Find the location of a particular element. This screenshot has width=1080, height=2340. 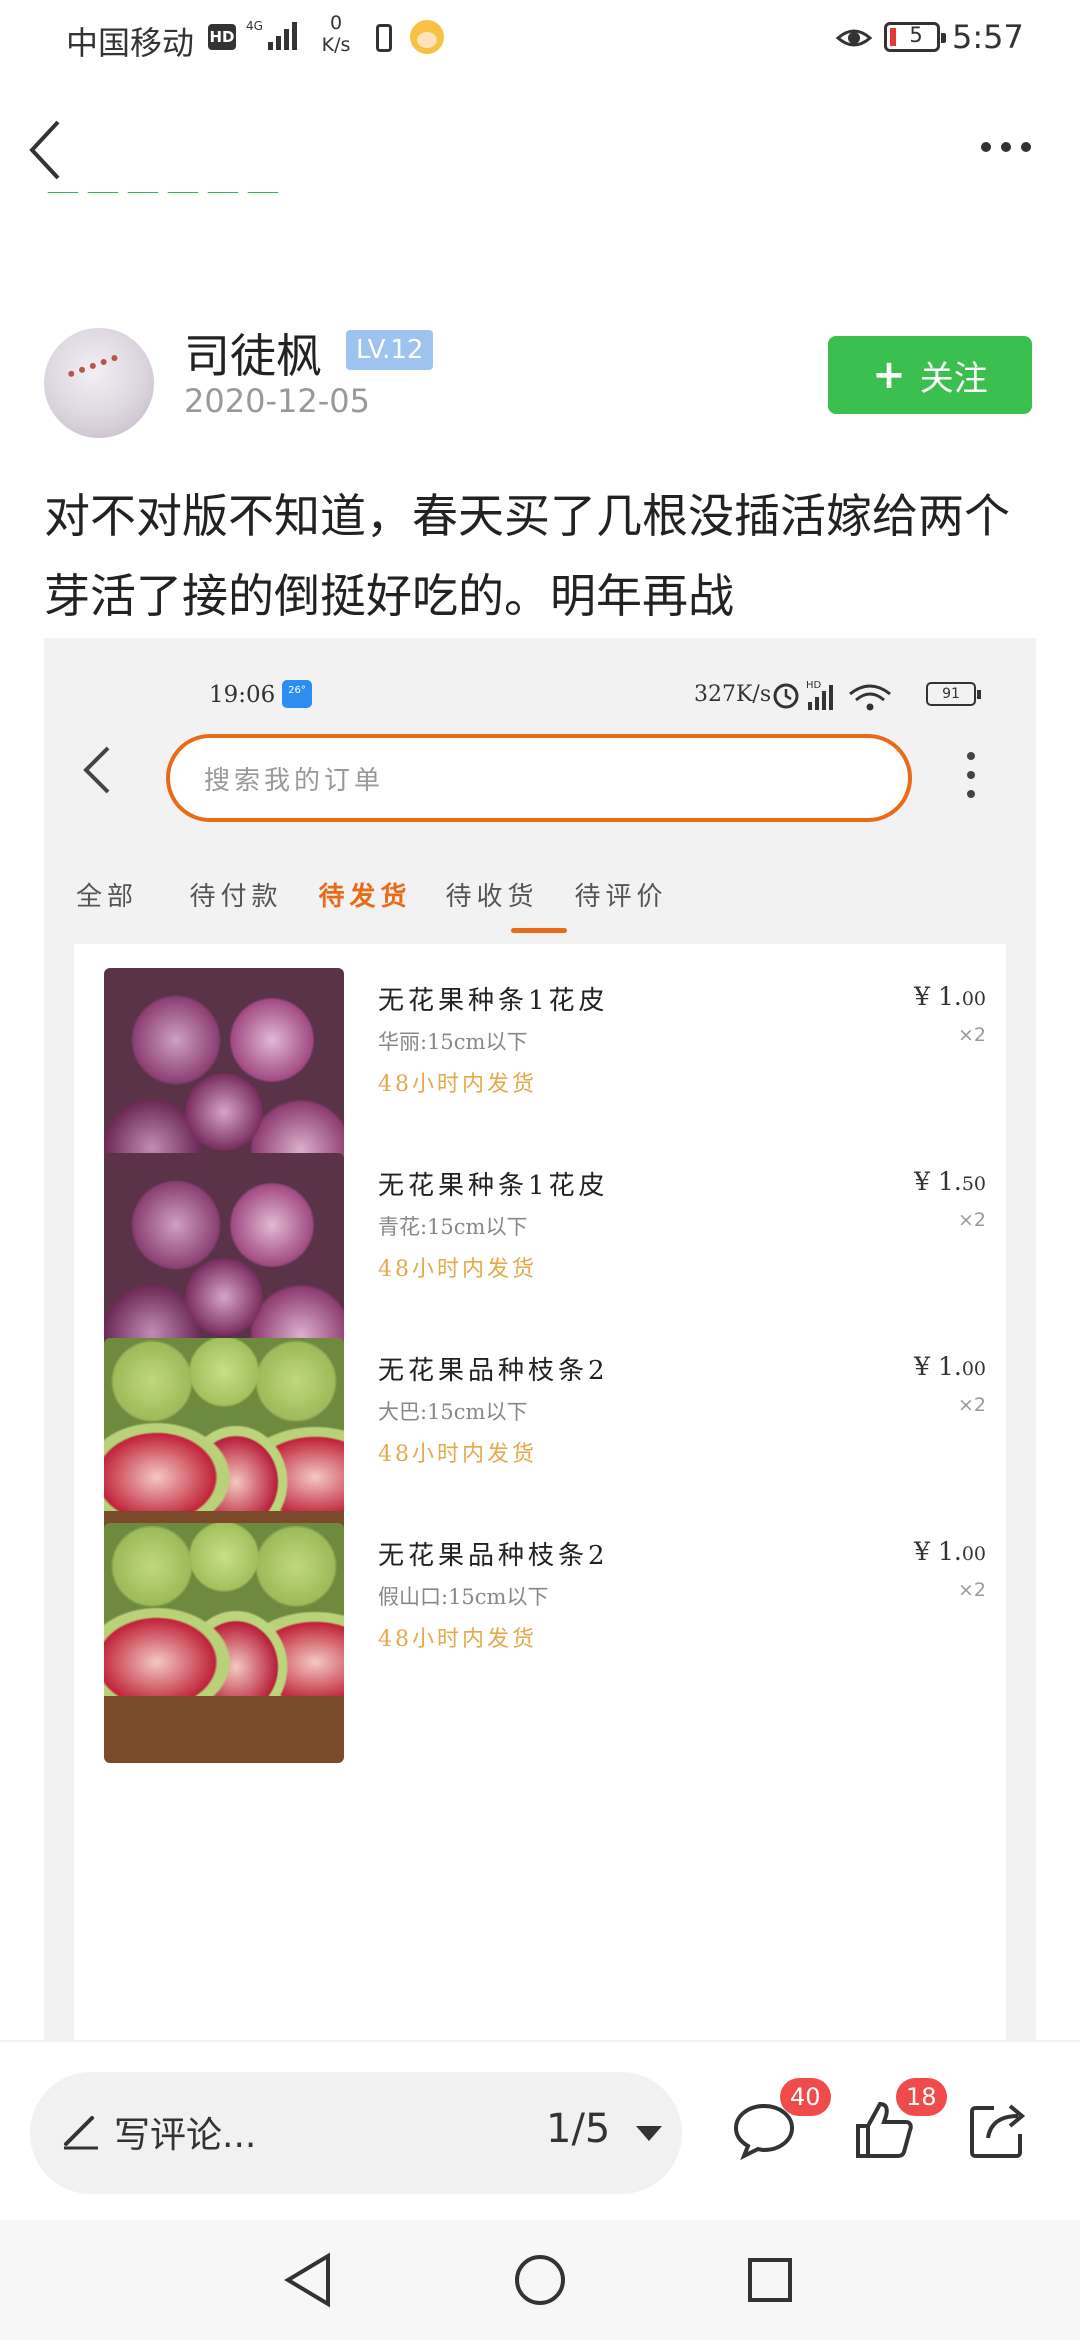

product-spec: 大巴:15cm以下 is located at coordinates (453, 1412).